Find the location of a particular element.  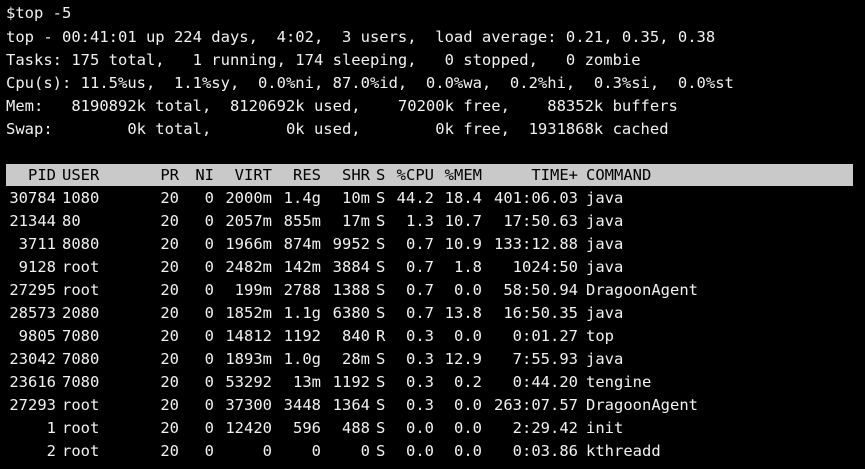

cell-virt: 37300 is located at coordinates (248, 405).